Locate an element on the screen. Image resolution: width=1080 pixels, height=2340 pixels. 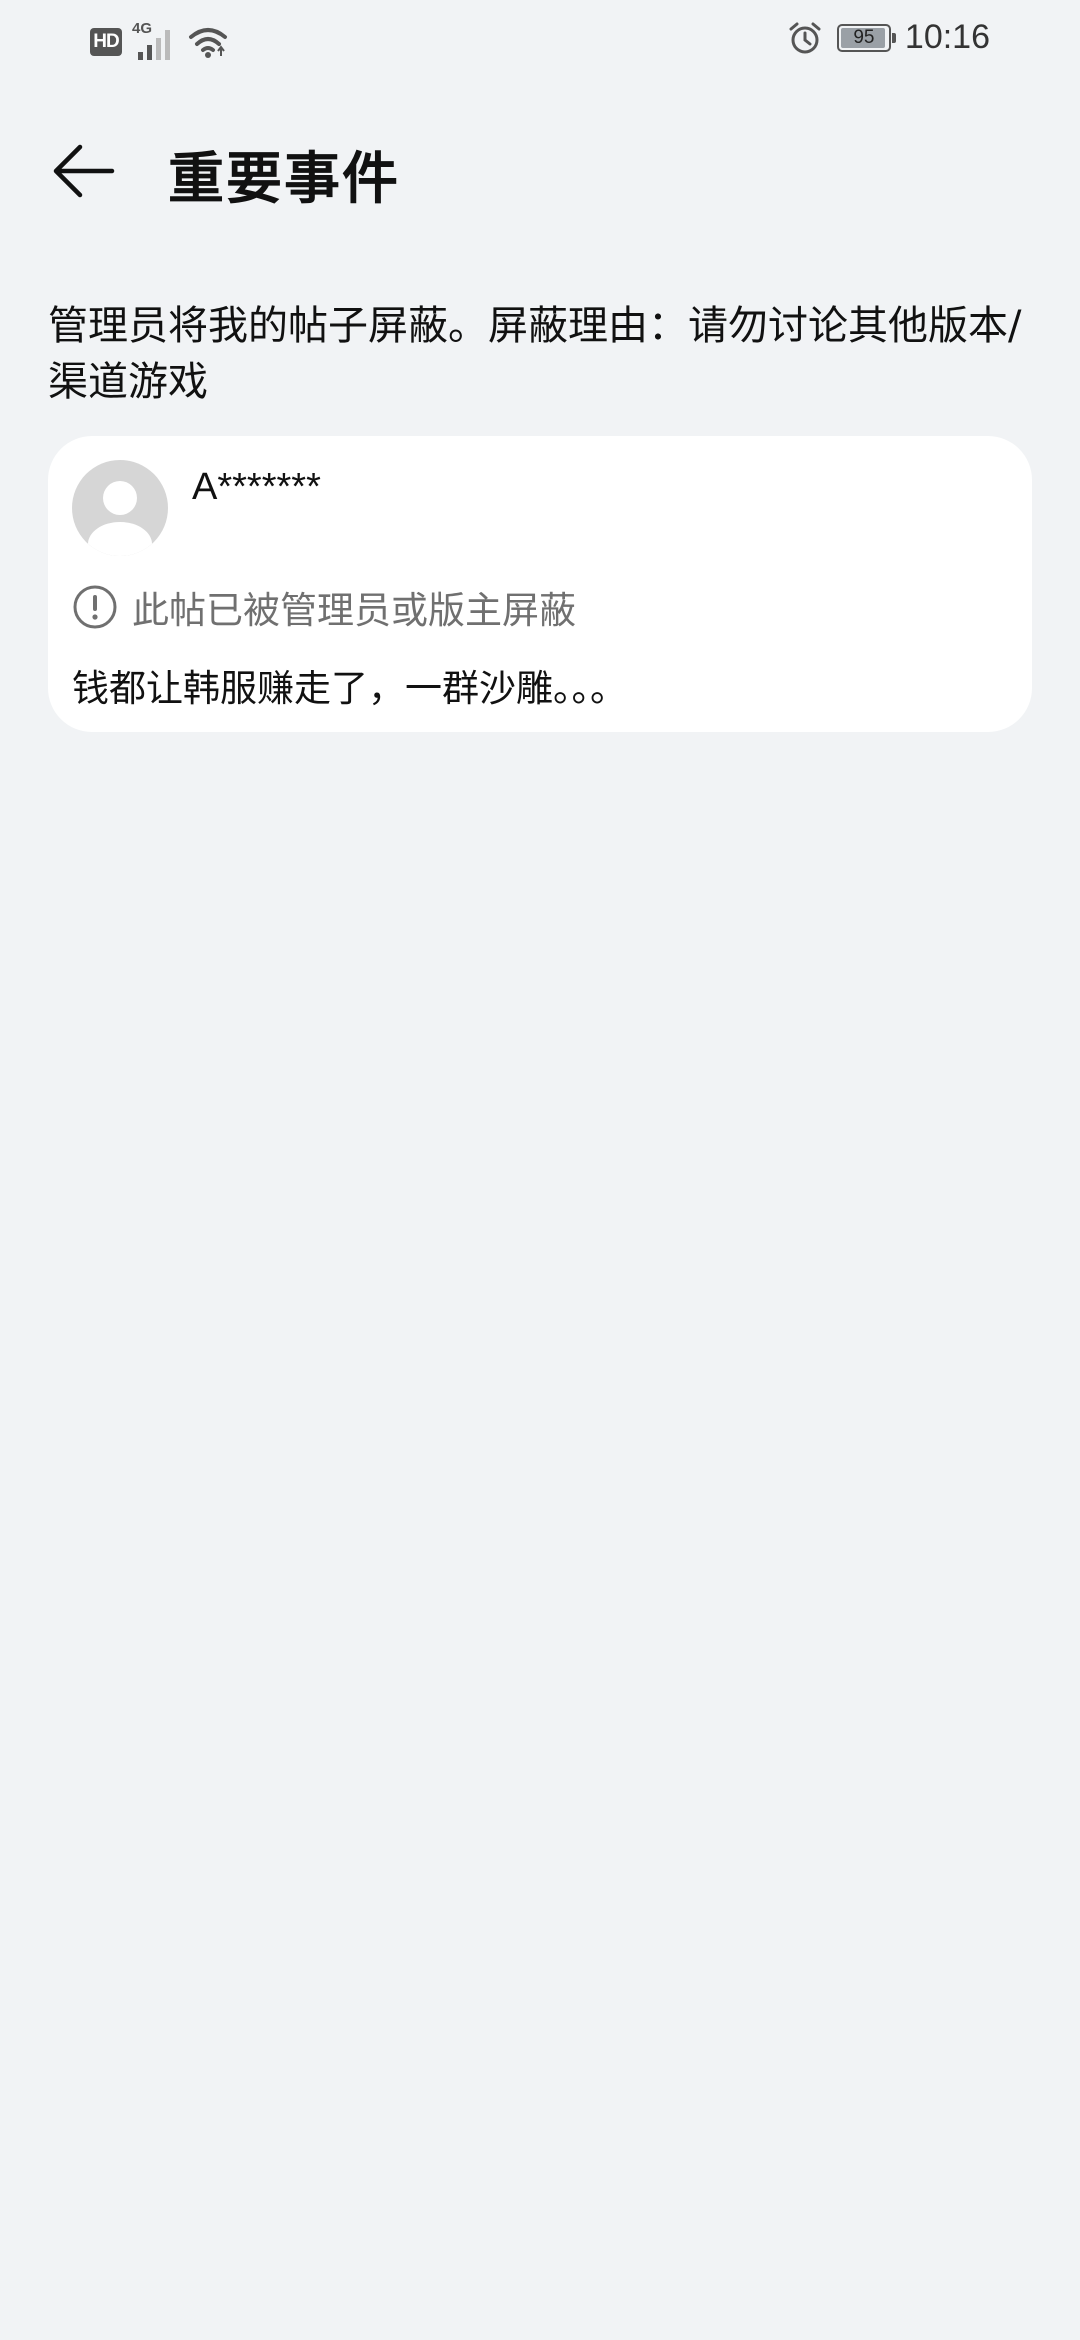
back-button is located at coordinates (84, 171).